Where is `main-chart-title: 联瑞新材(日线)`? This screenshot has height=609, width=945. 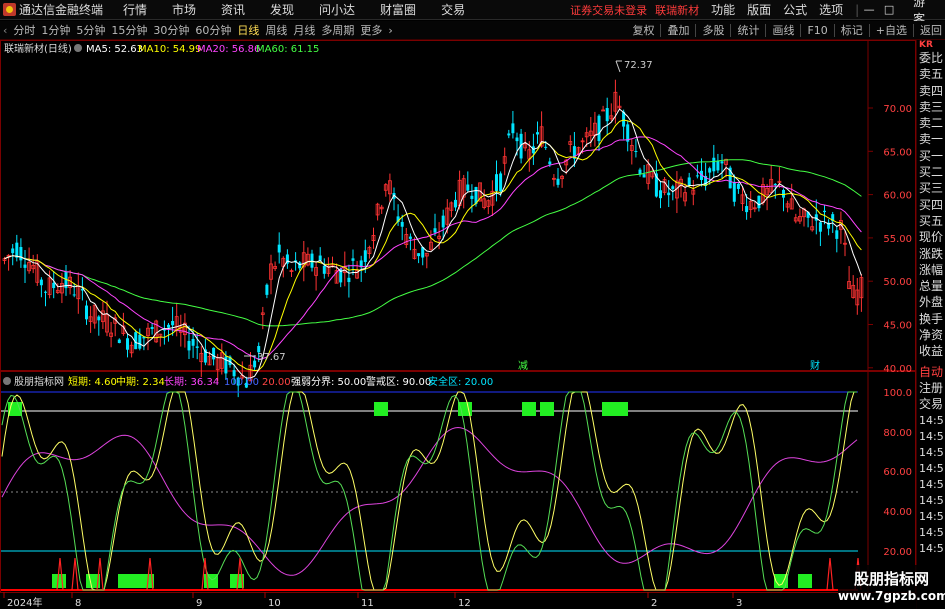 main-chart-title: 联瑞新材(日线) is located at coordinates (38, 48).